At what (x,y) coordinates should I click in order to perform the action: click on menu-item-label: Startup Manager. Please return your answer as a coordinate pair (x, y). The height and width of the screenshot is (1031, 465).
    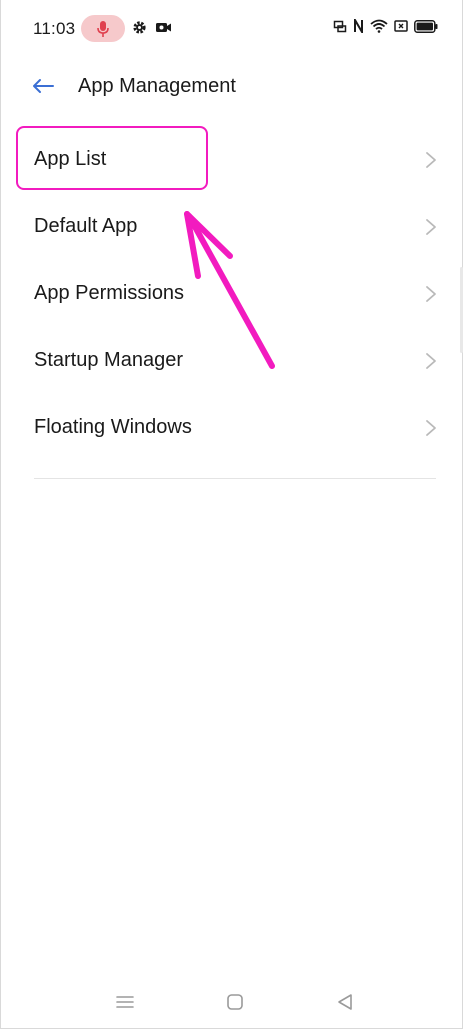
    Looking at the image, I should click on (108, 360).